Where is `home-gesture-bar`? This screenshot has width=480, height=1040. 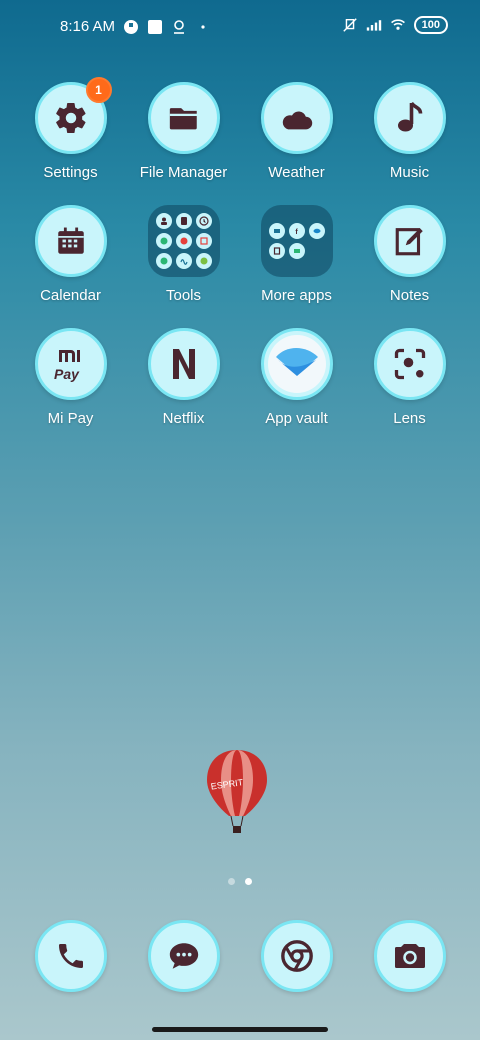 home-gesture-bar is located at coordinates (240, 1029).